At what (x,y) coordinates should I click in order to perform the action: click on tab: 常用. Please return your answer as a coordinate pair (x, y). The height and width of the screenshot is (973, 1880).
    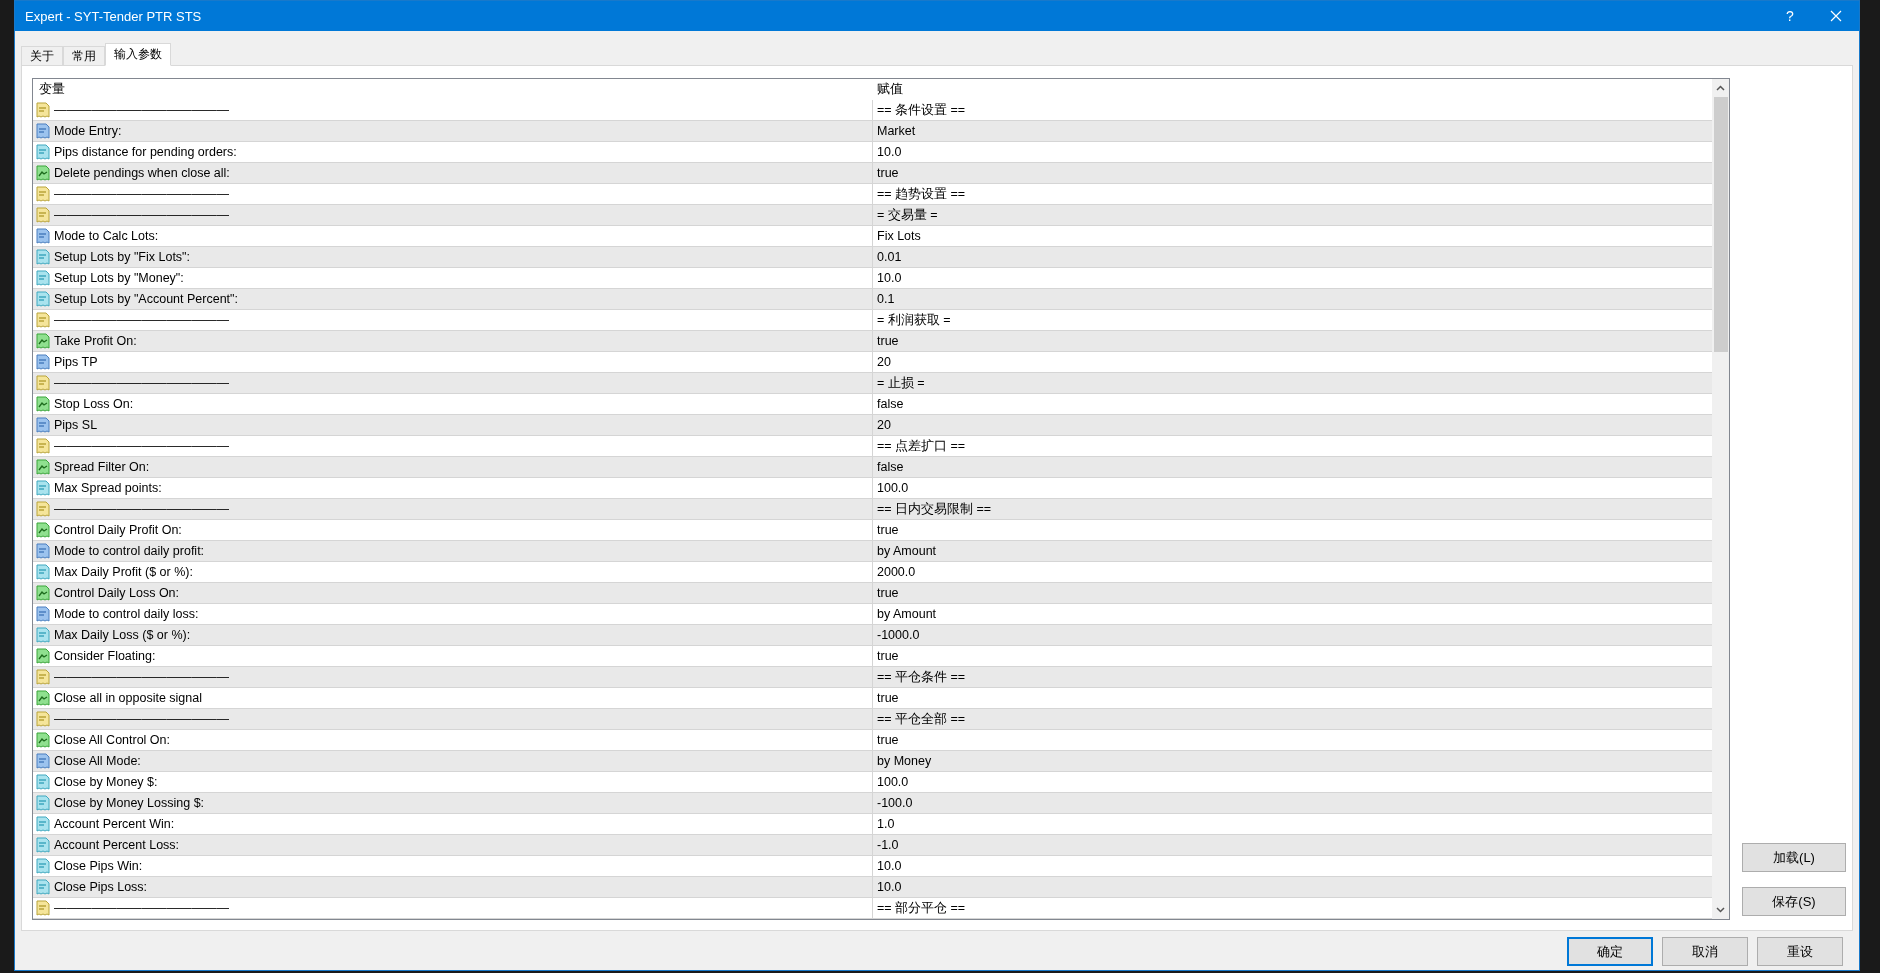
    Looking at the image, I should click on (84, 56).